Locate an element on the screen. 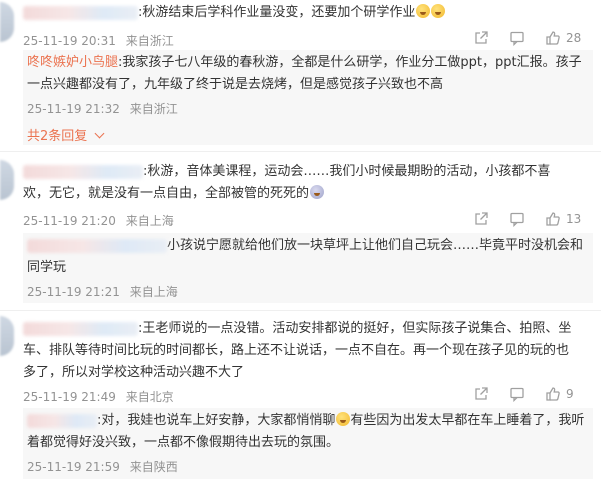  like-button: 28 is located at coordinates (563, 38).